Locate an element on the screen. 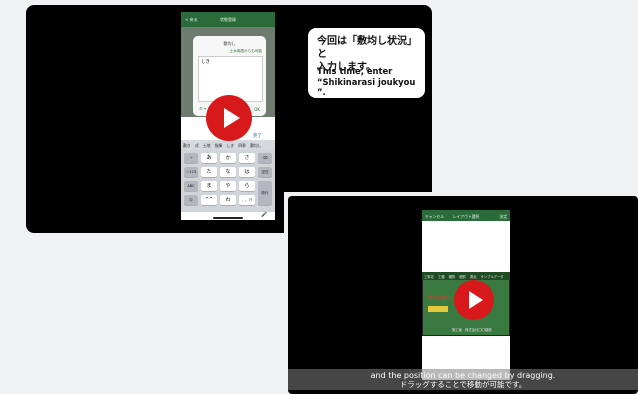  keyboard-return-key: 改行 is located at coordinates (265, 193).